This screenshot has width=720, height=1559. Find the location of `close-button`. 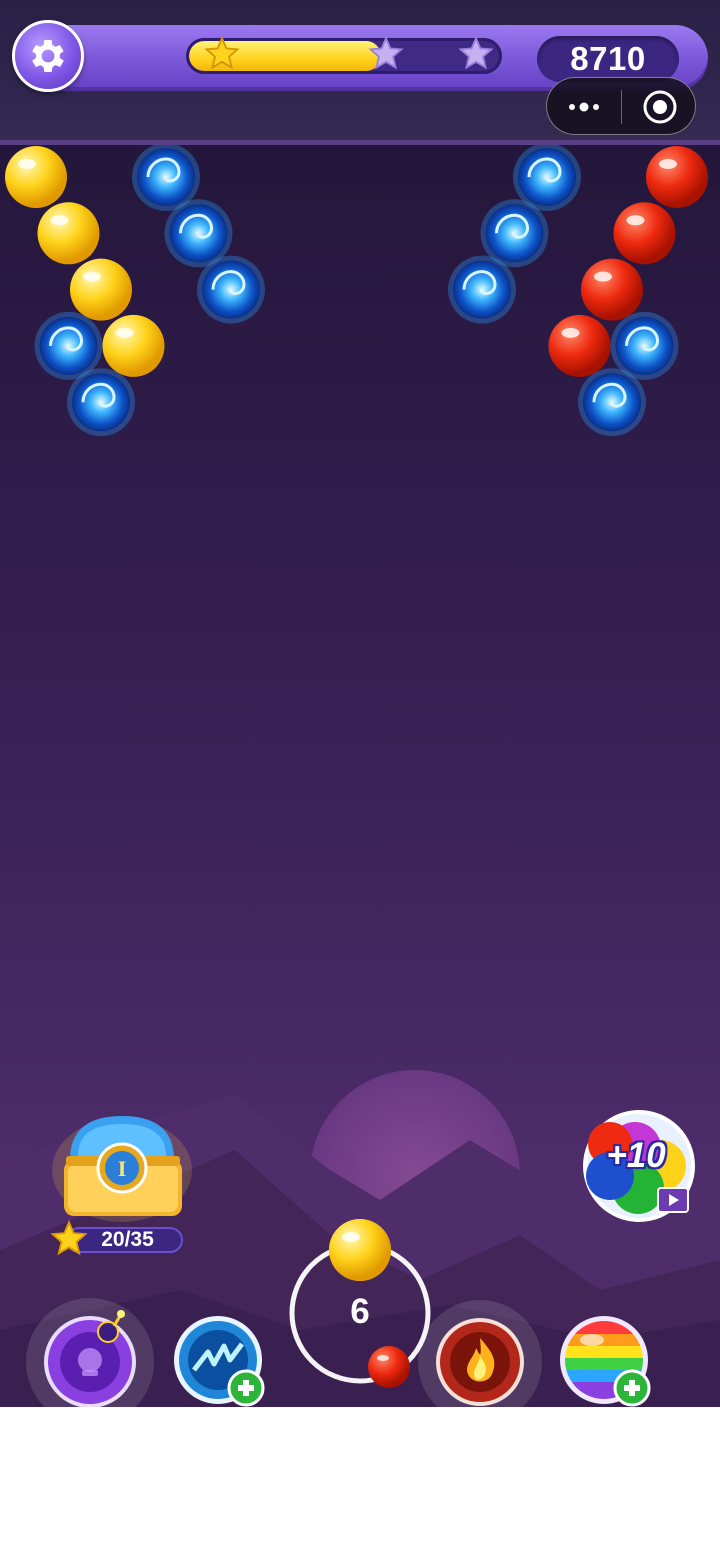

close-button is located at coordinates (660, 107).